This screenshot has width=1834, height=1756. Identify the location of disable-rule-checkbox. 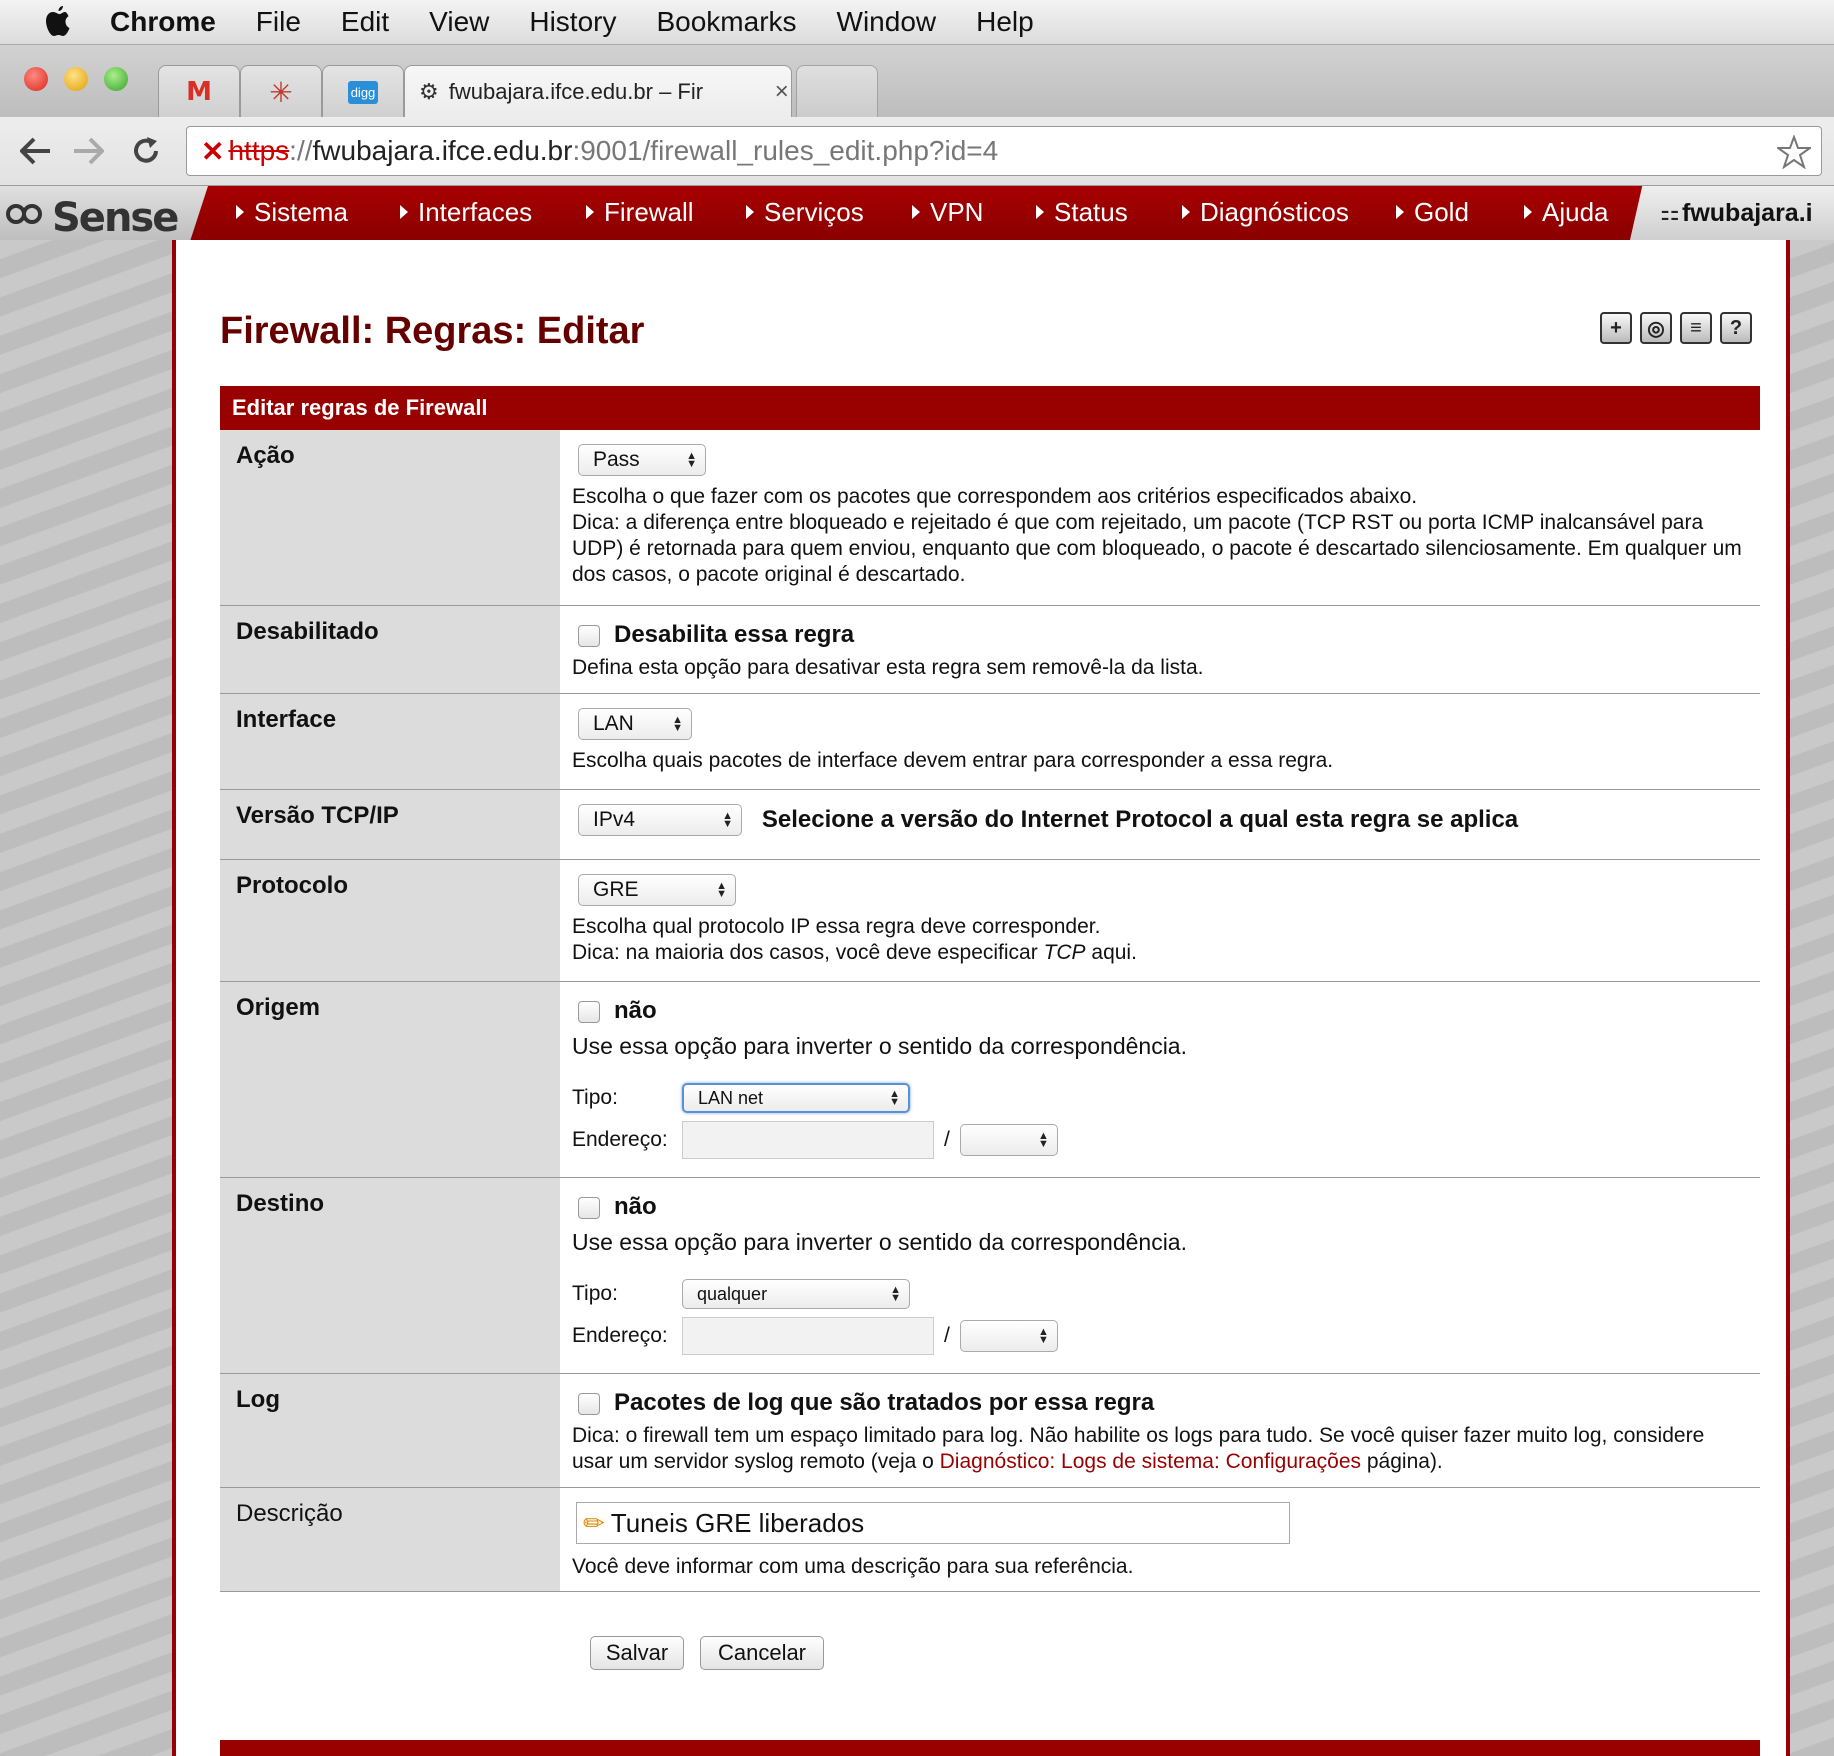
(589, 636).